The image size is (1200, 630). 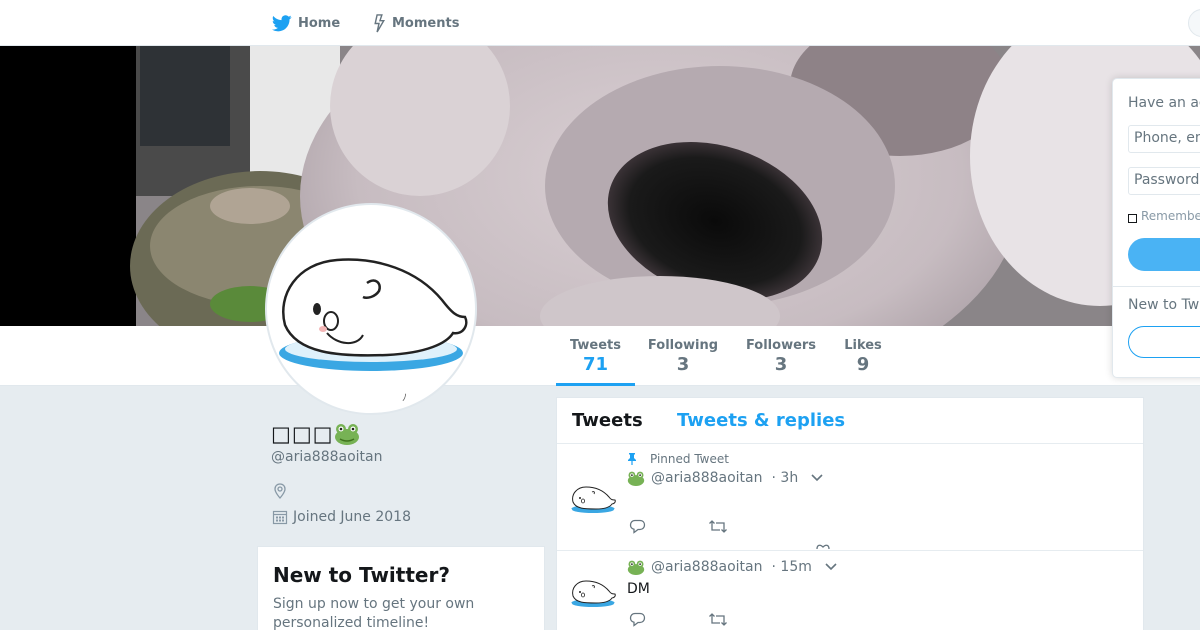 I want to click on stat-followers-value: 3, so click(x=781, y=364).